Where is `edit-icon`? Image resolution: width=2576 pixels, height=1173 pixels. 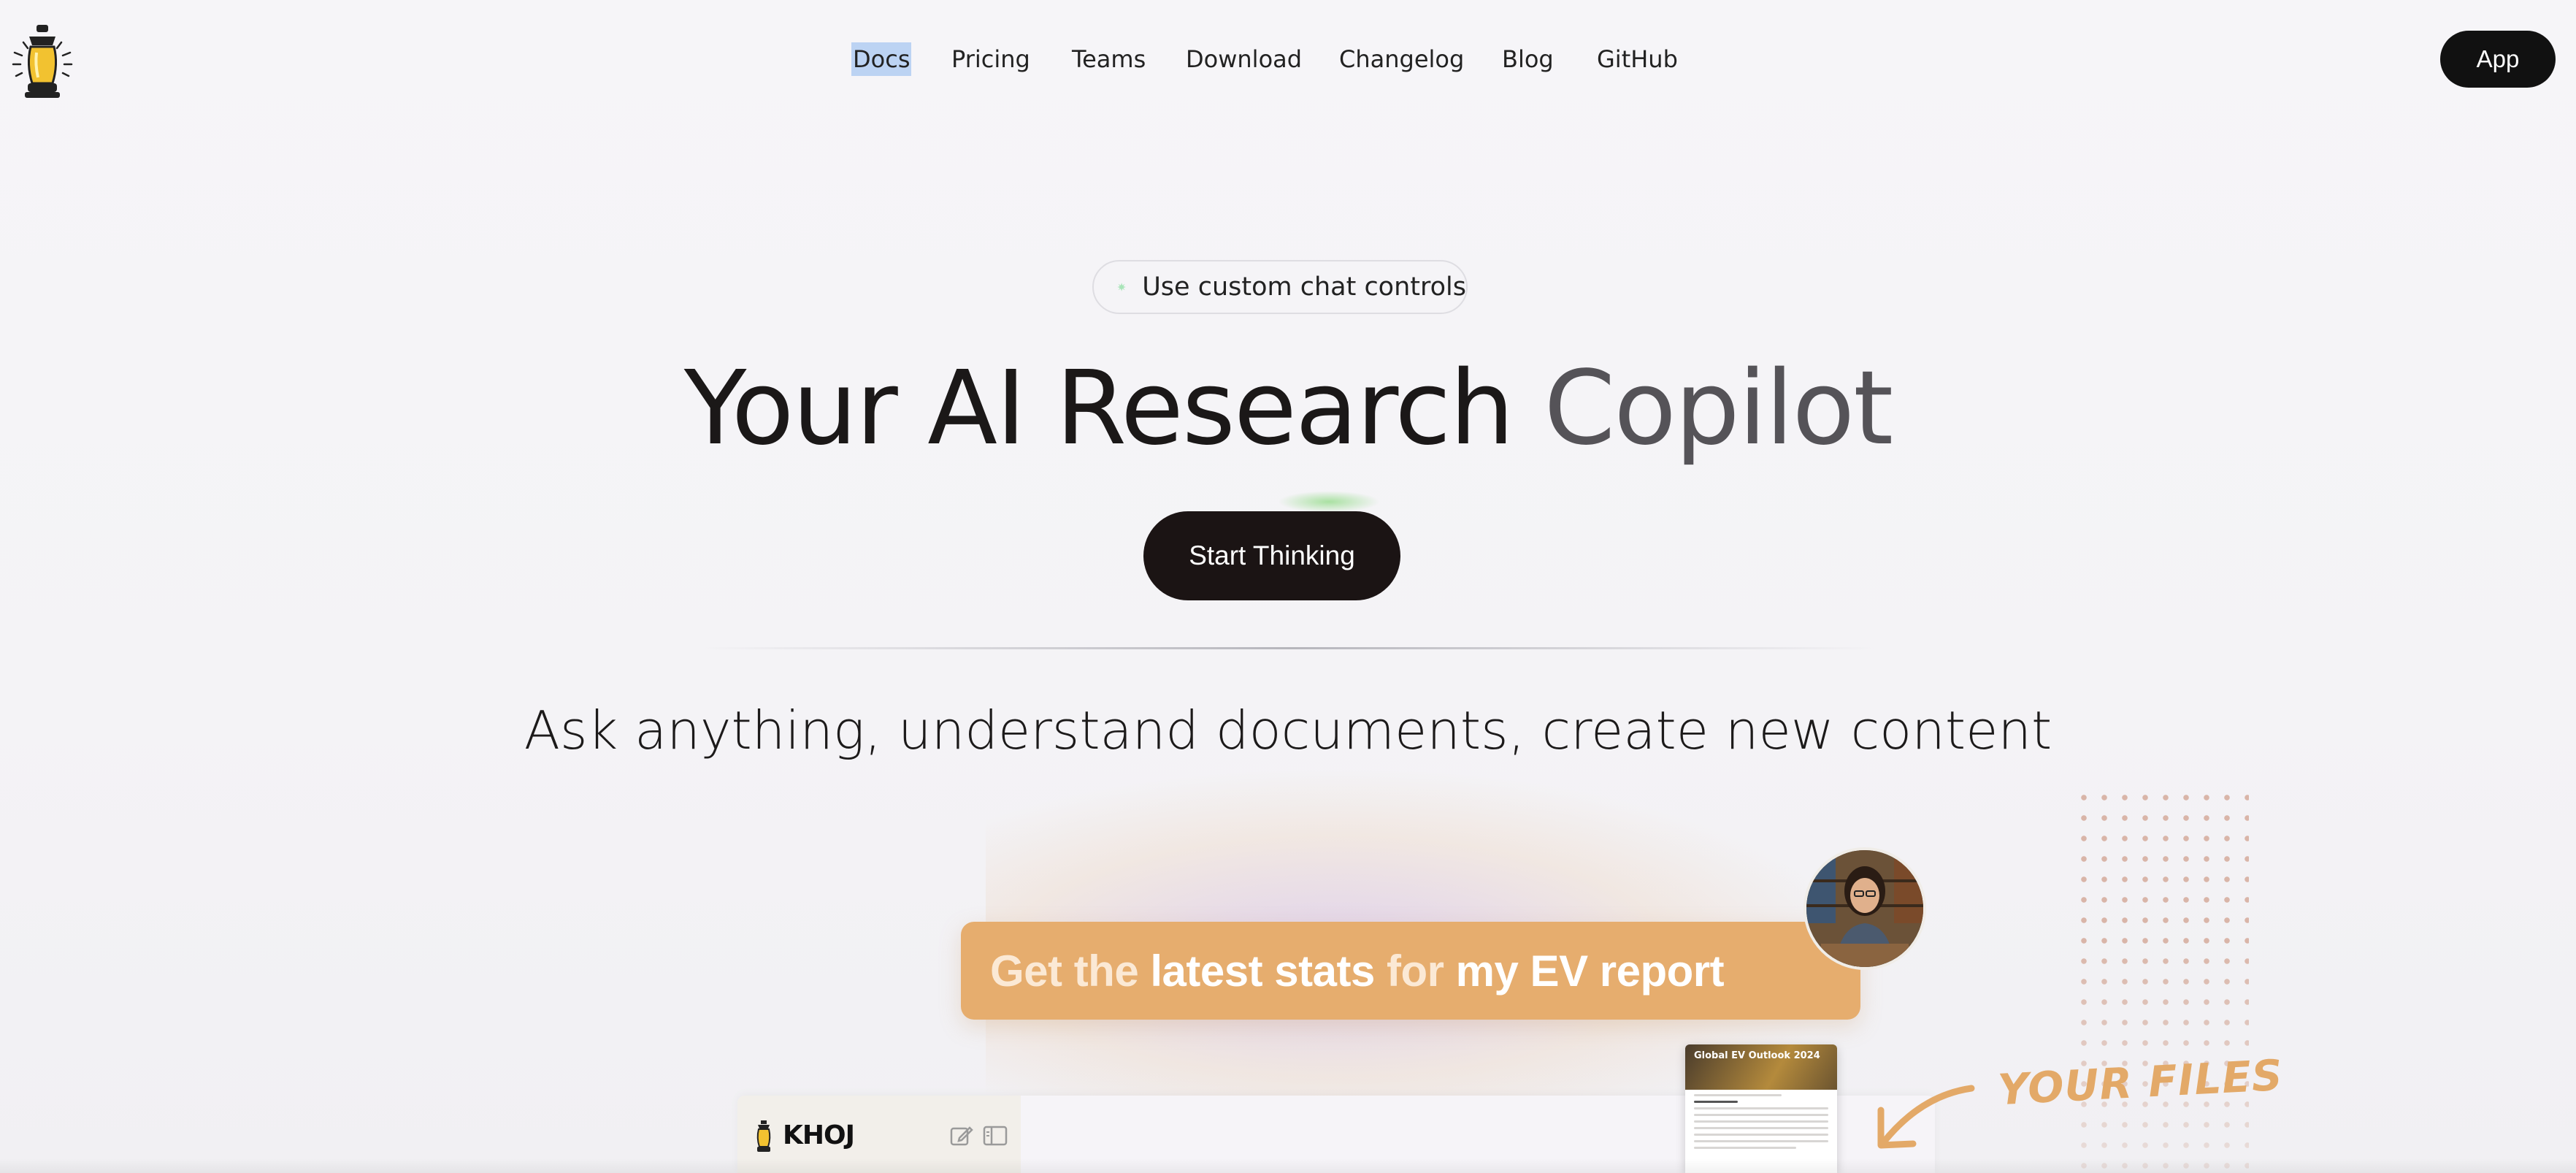
edit-icon is located at coordinates (961, 1136).